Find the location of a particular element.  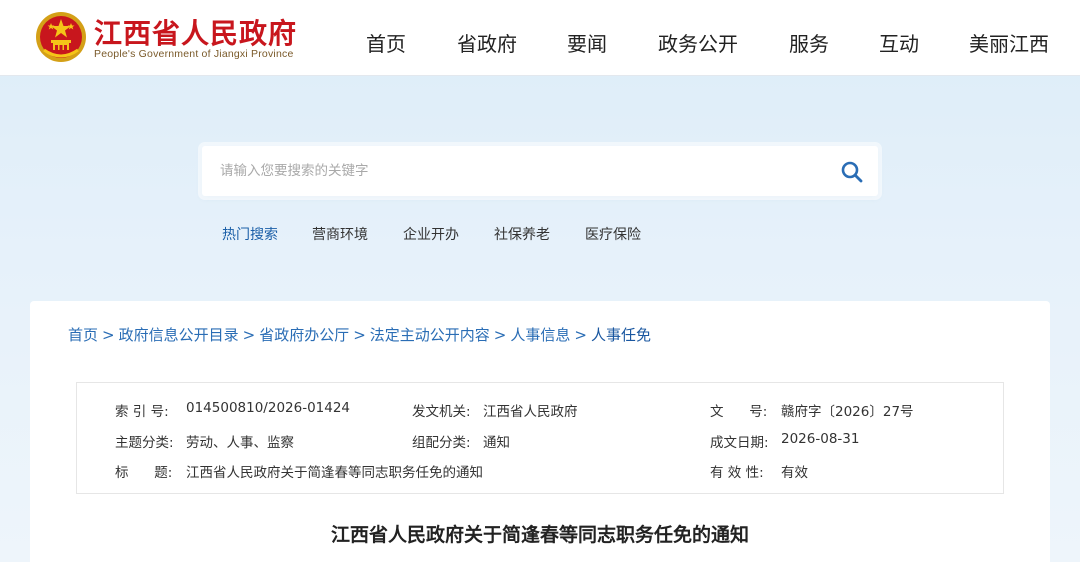

form-category-value: 通知 is located at coordinates (496, 443).